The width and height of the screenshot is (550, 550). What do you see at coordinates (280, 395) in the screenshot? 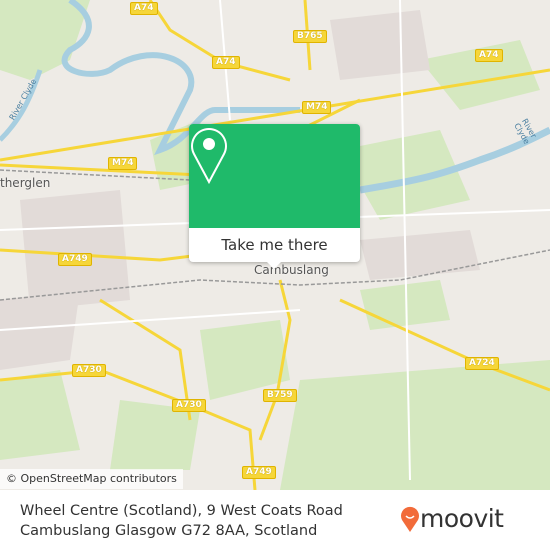
I see `road-label: B759` at bounding box center [280, 395].